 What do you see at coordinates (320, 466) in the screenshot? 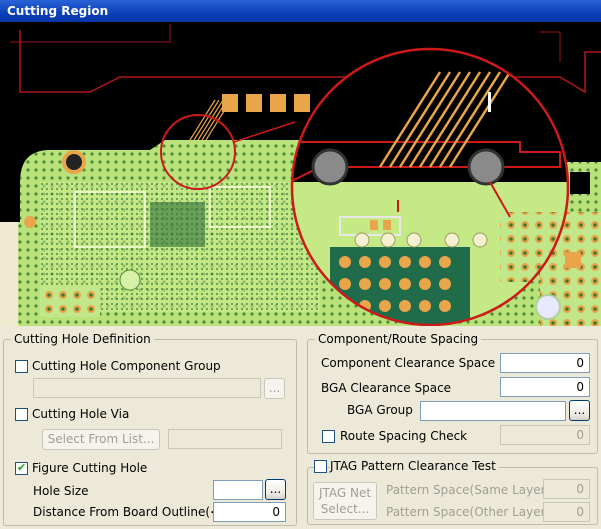
I see `jtag-checkbox` at bounding box center [320, 466].